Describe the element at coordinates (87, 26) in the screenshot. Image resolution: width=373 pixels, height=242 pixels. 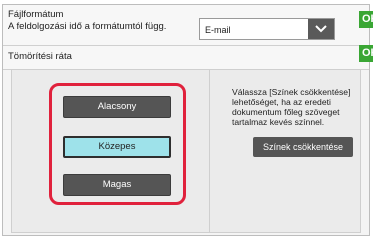
I see `file-format-note: A feldolgozási idő a formátumtól függ.` at that location.